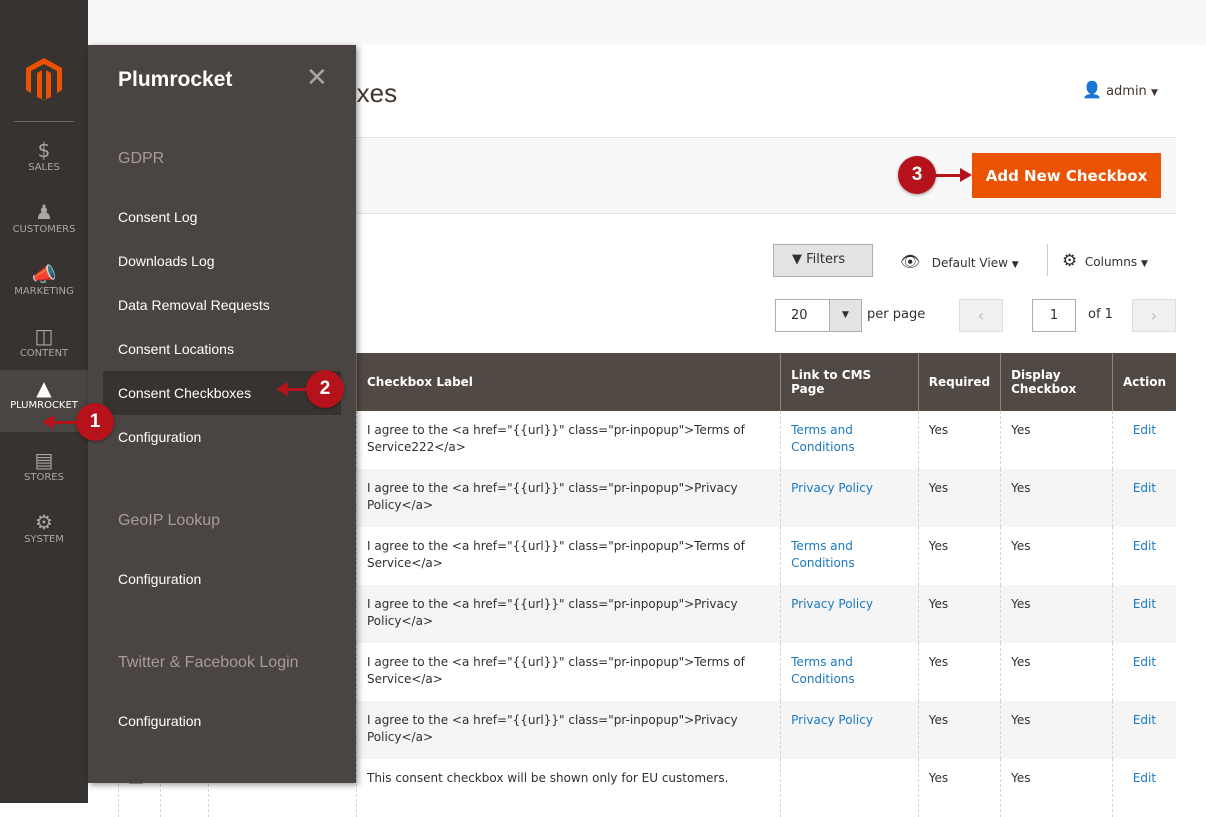  I want to click on nav-item-marketing: 📣 MARKETING, so click(44, 287).